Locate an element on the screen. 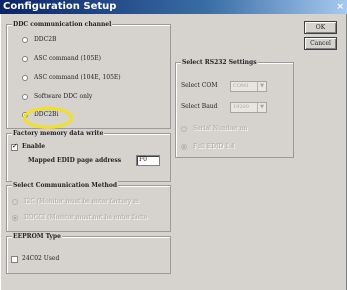  com-select: COM1 ▼ is located at coordinates (248, 86).